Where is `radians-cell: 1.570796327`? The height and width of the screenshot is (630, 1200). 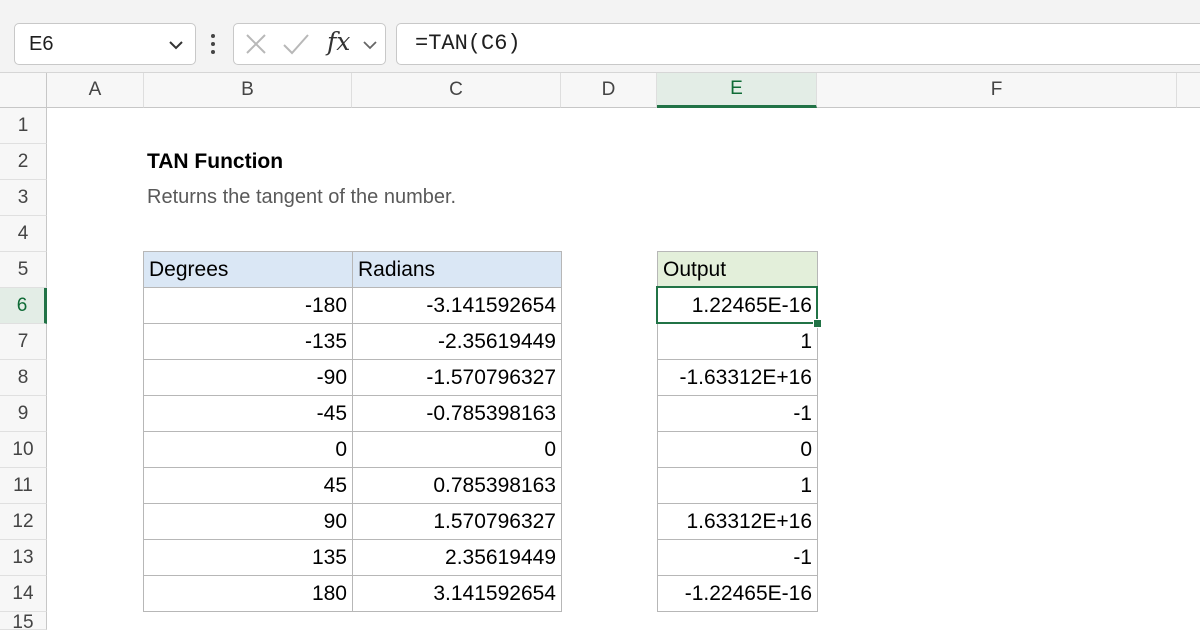 radians-cell: 1.570796327 is located at coordinates (457, 521).